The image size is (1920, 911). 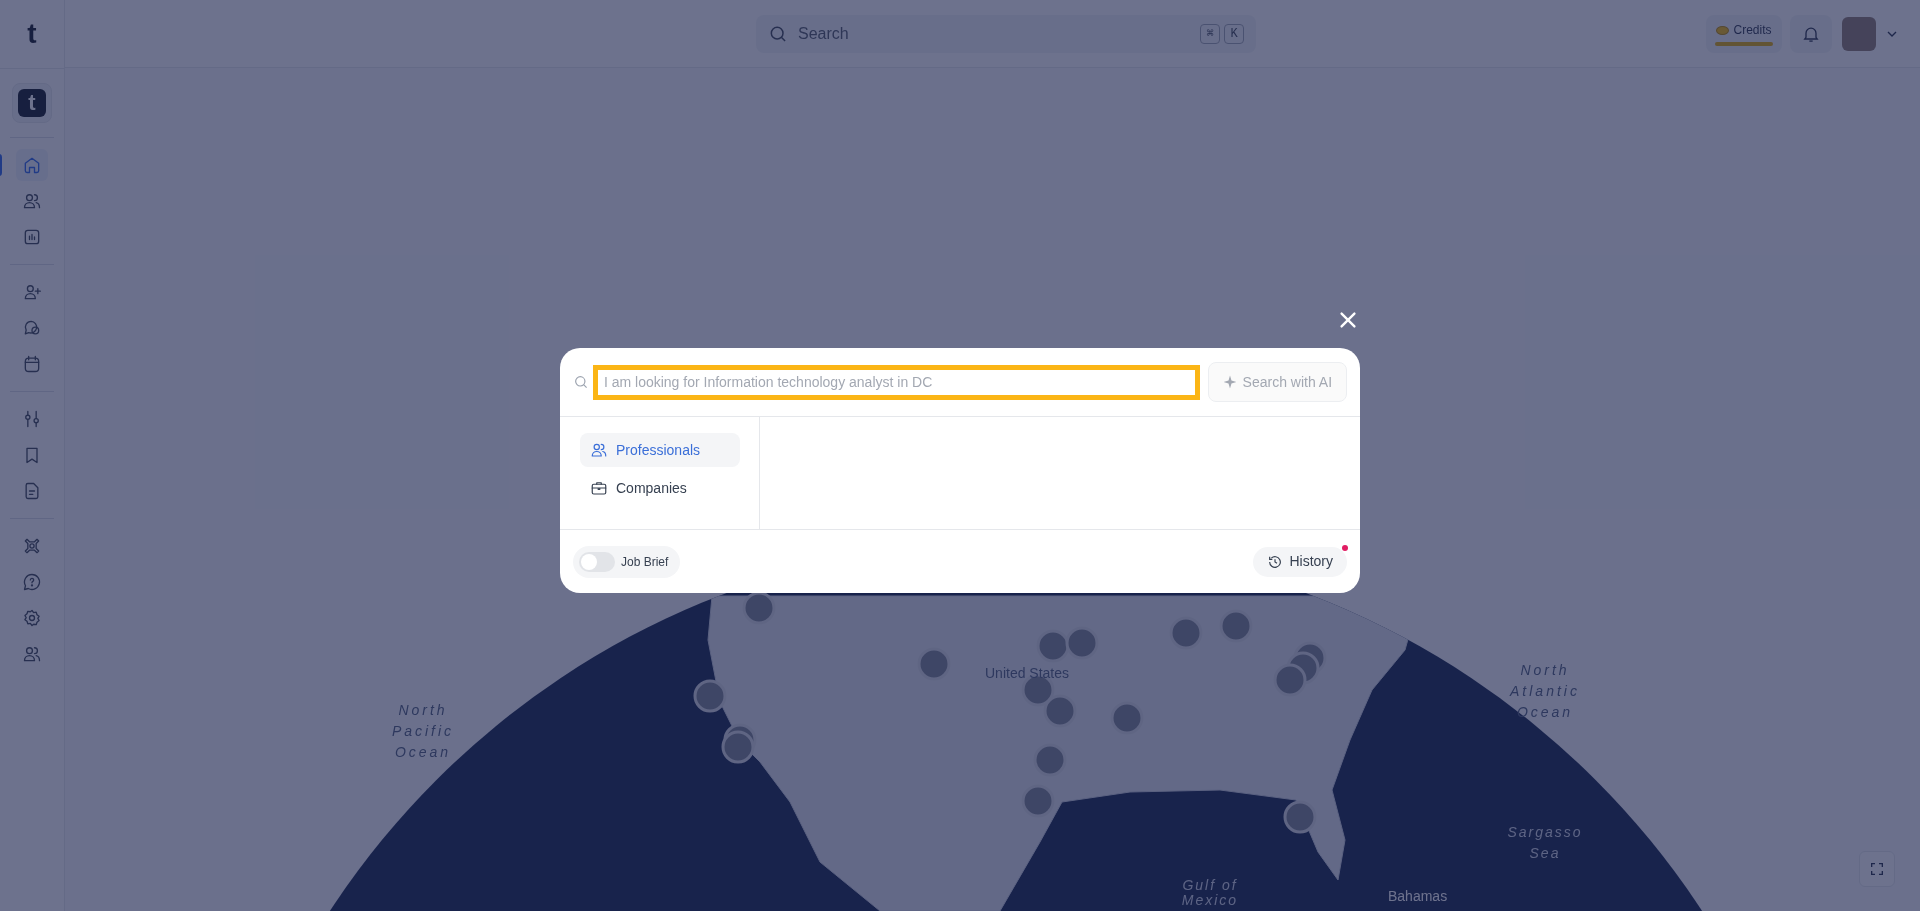 I want to click on fullscreen-button, so click(x=1877, y=869).